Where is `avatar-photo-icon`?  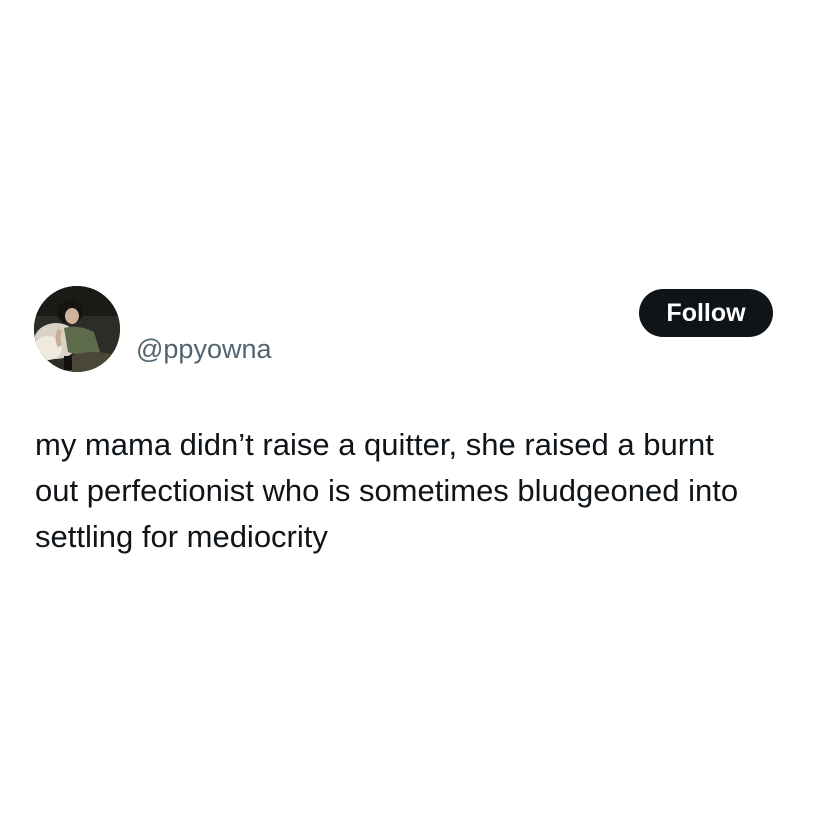
avatar-photo-icon is located at coordinates (77, 329).